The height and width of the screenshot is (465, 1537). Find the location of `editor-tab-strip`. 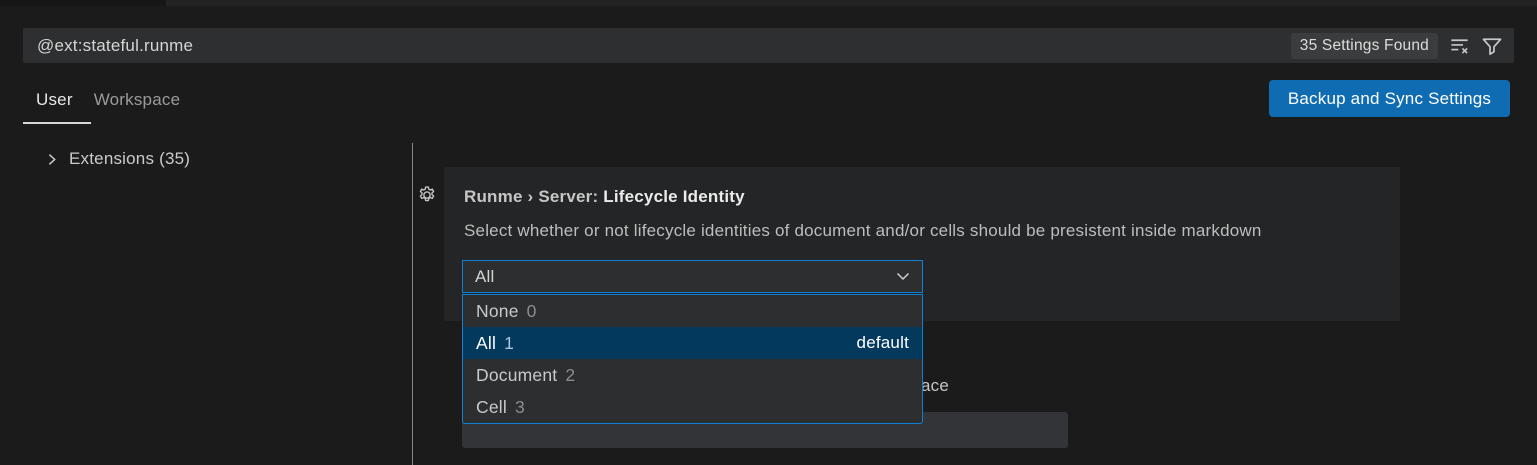

editor-tab-strip is located at coordinates (768, 3).